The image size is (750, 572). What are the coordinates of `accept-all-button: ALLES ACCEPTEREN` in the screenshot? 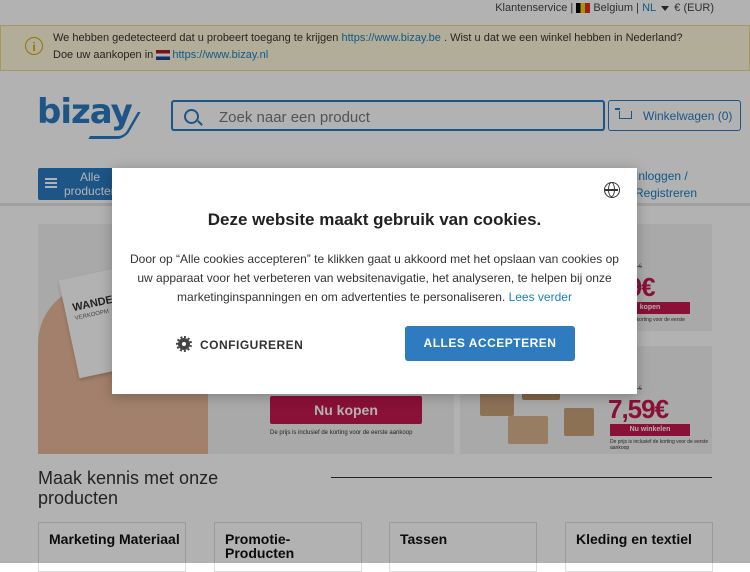 It's located at (490, 343).